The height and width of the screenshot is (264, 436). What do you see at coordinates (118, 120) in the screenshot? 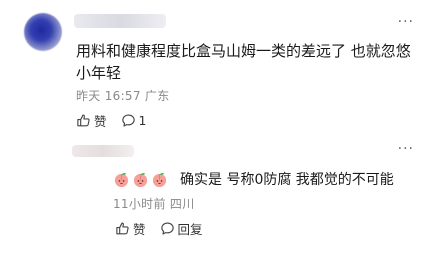
I see `comment-actions: 赞 1` at bounding box center [118, 120].